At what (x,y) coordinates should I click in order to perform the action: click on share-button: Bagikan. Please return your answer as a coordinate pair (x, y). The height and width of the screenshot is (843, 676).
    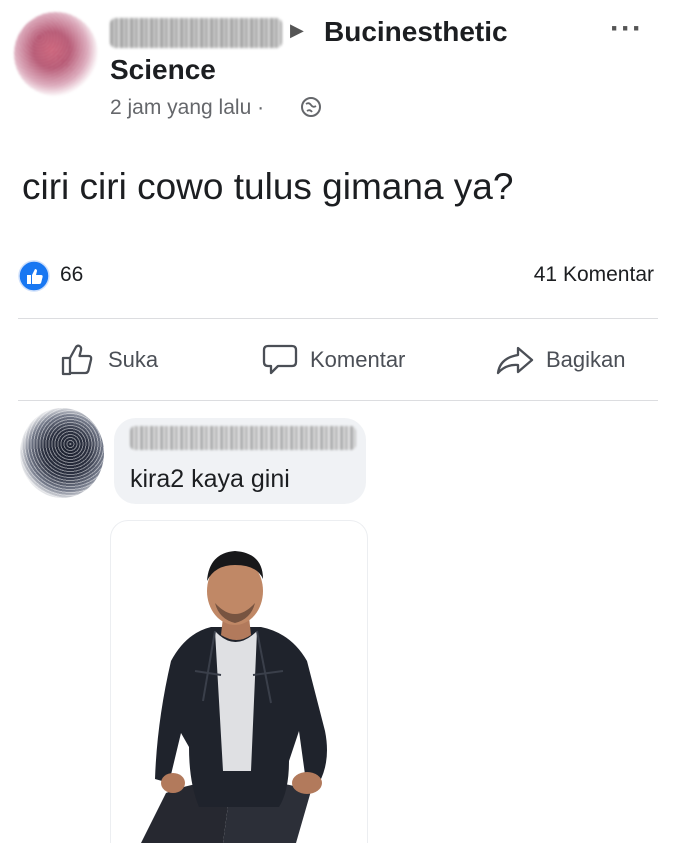
    Looking at the image, I should click on (560, 360).